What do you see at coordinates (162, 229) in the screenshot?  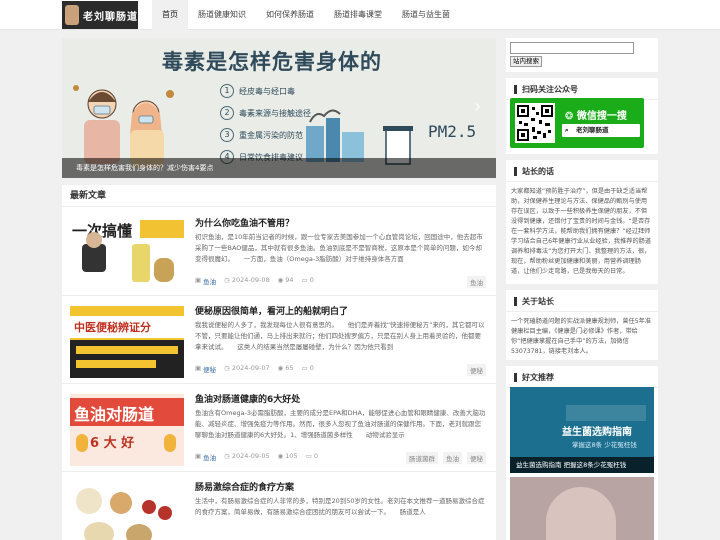 I see `thumbnail-highlight` at bounding box center [162, 229].